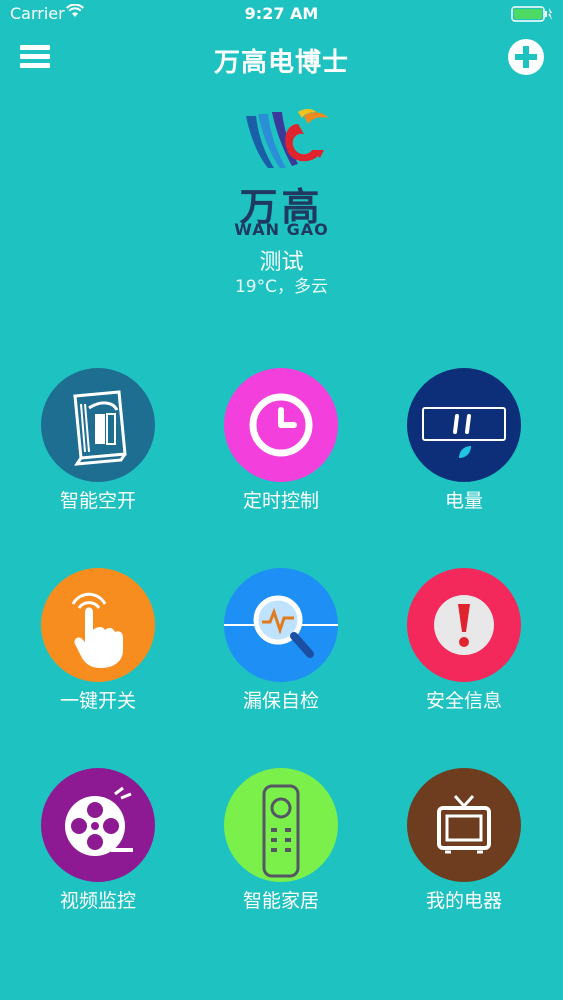  I want to click on clock-time: 9:27 AM, so click(281, 13).